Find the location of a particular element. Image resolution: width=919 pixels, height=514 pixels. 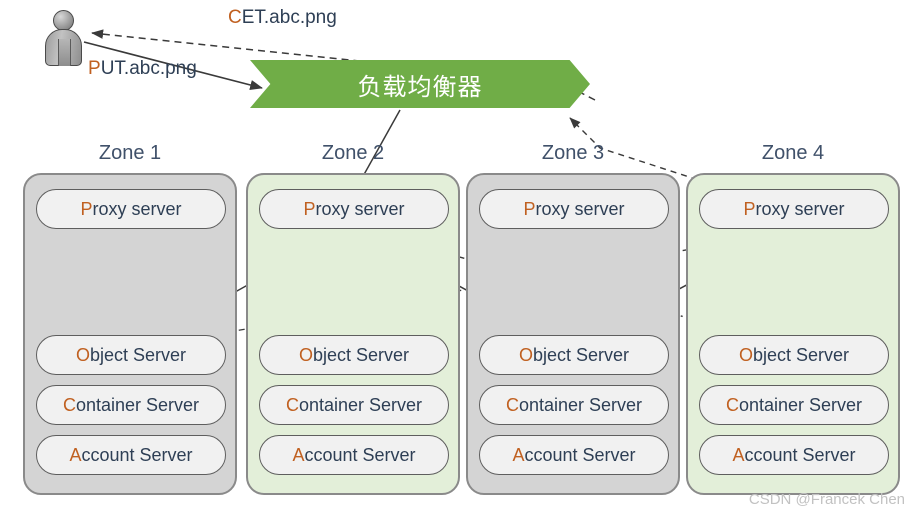

zone-title-3: Zone 3 is located at coordinates (573, 153).